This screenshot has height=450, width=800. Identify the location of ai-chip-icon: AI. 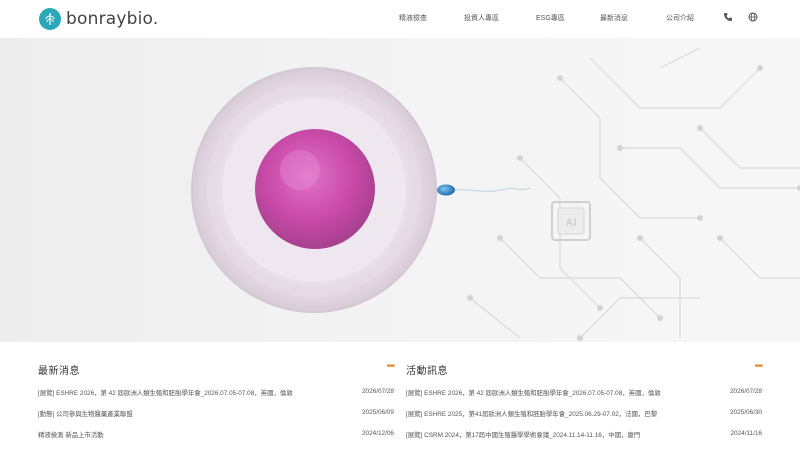
(571, 221).